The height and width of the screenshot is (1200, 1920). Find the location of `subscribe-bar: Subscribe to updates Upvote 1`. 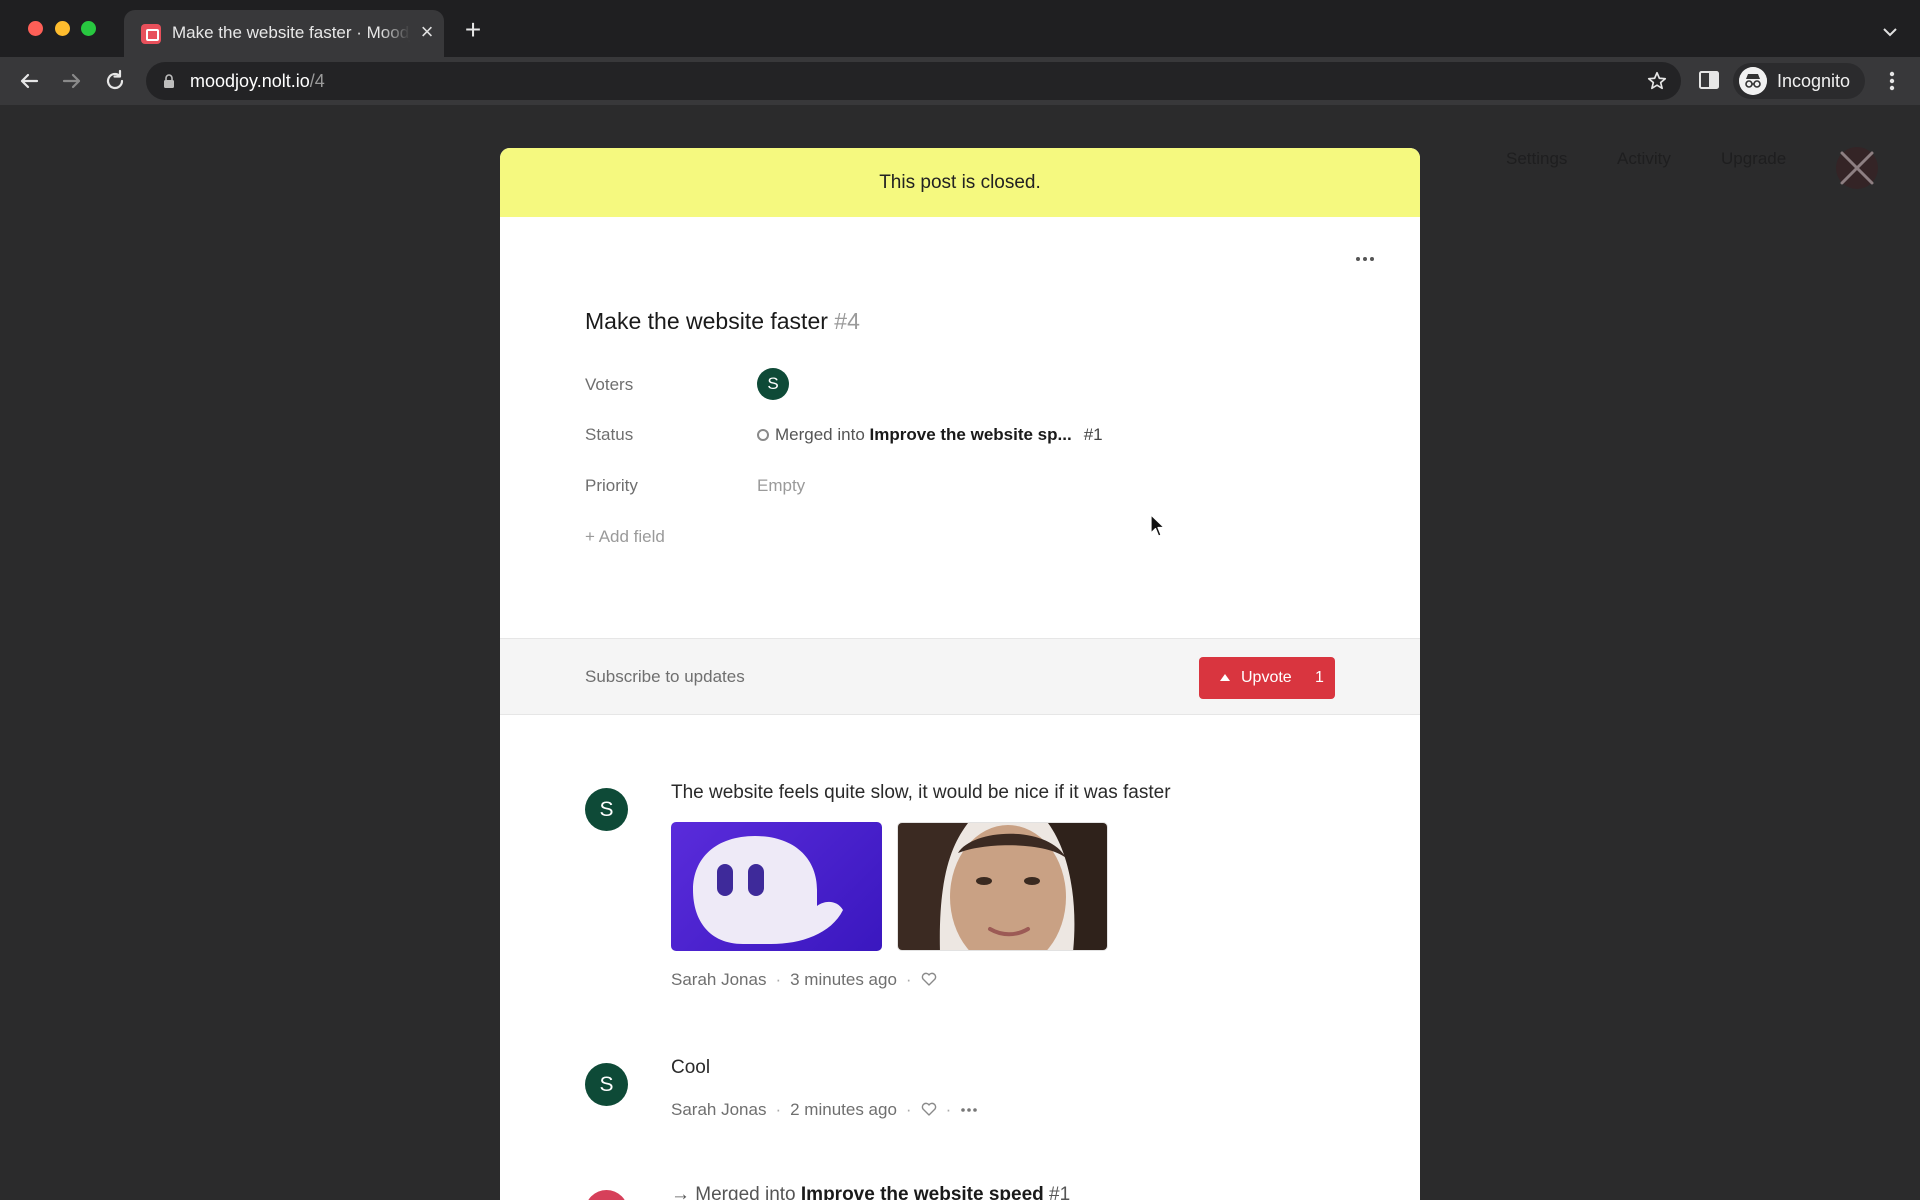

subscribe-bar: Subscribe to updates Upvote 1 is located at coordinates (960, 676).